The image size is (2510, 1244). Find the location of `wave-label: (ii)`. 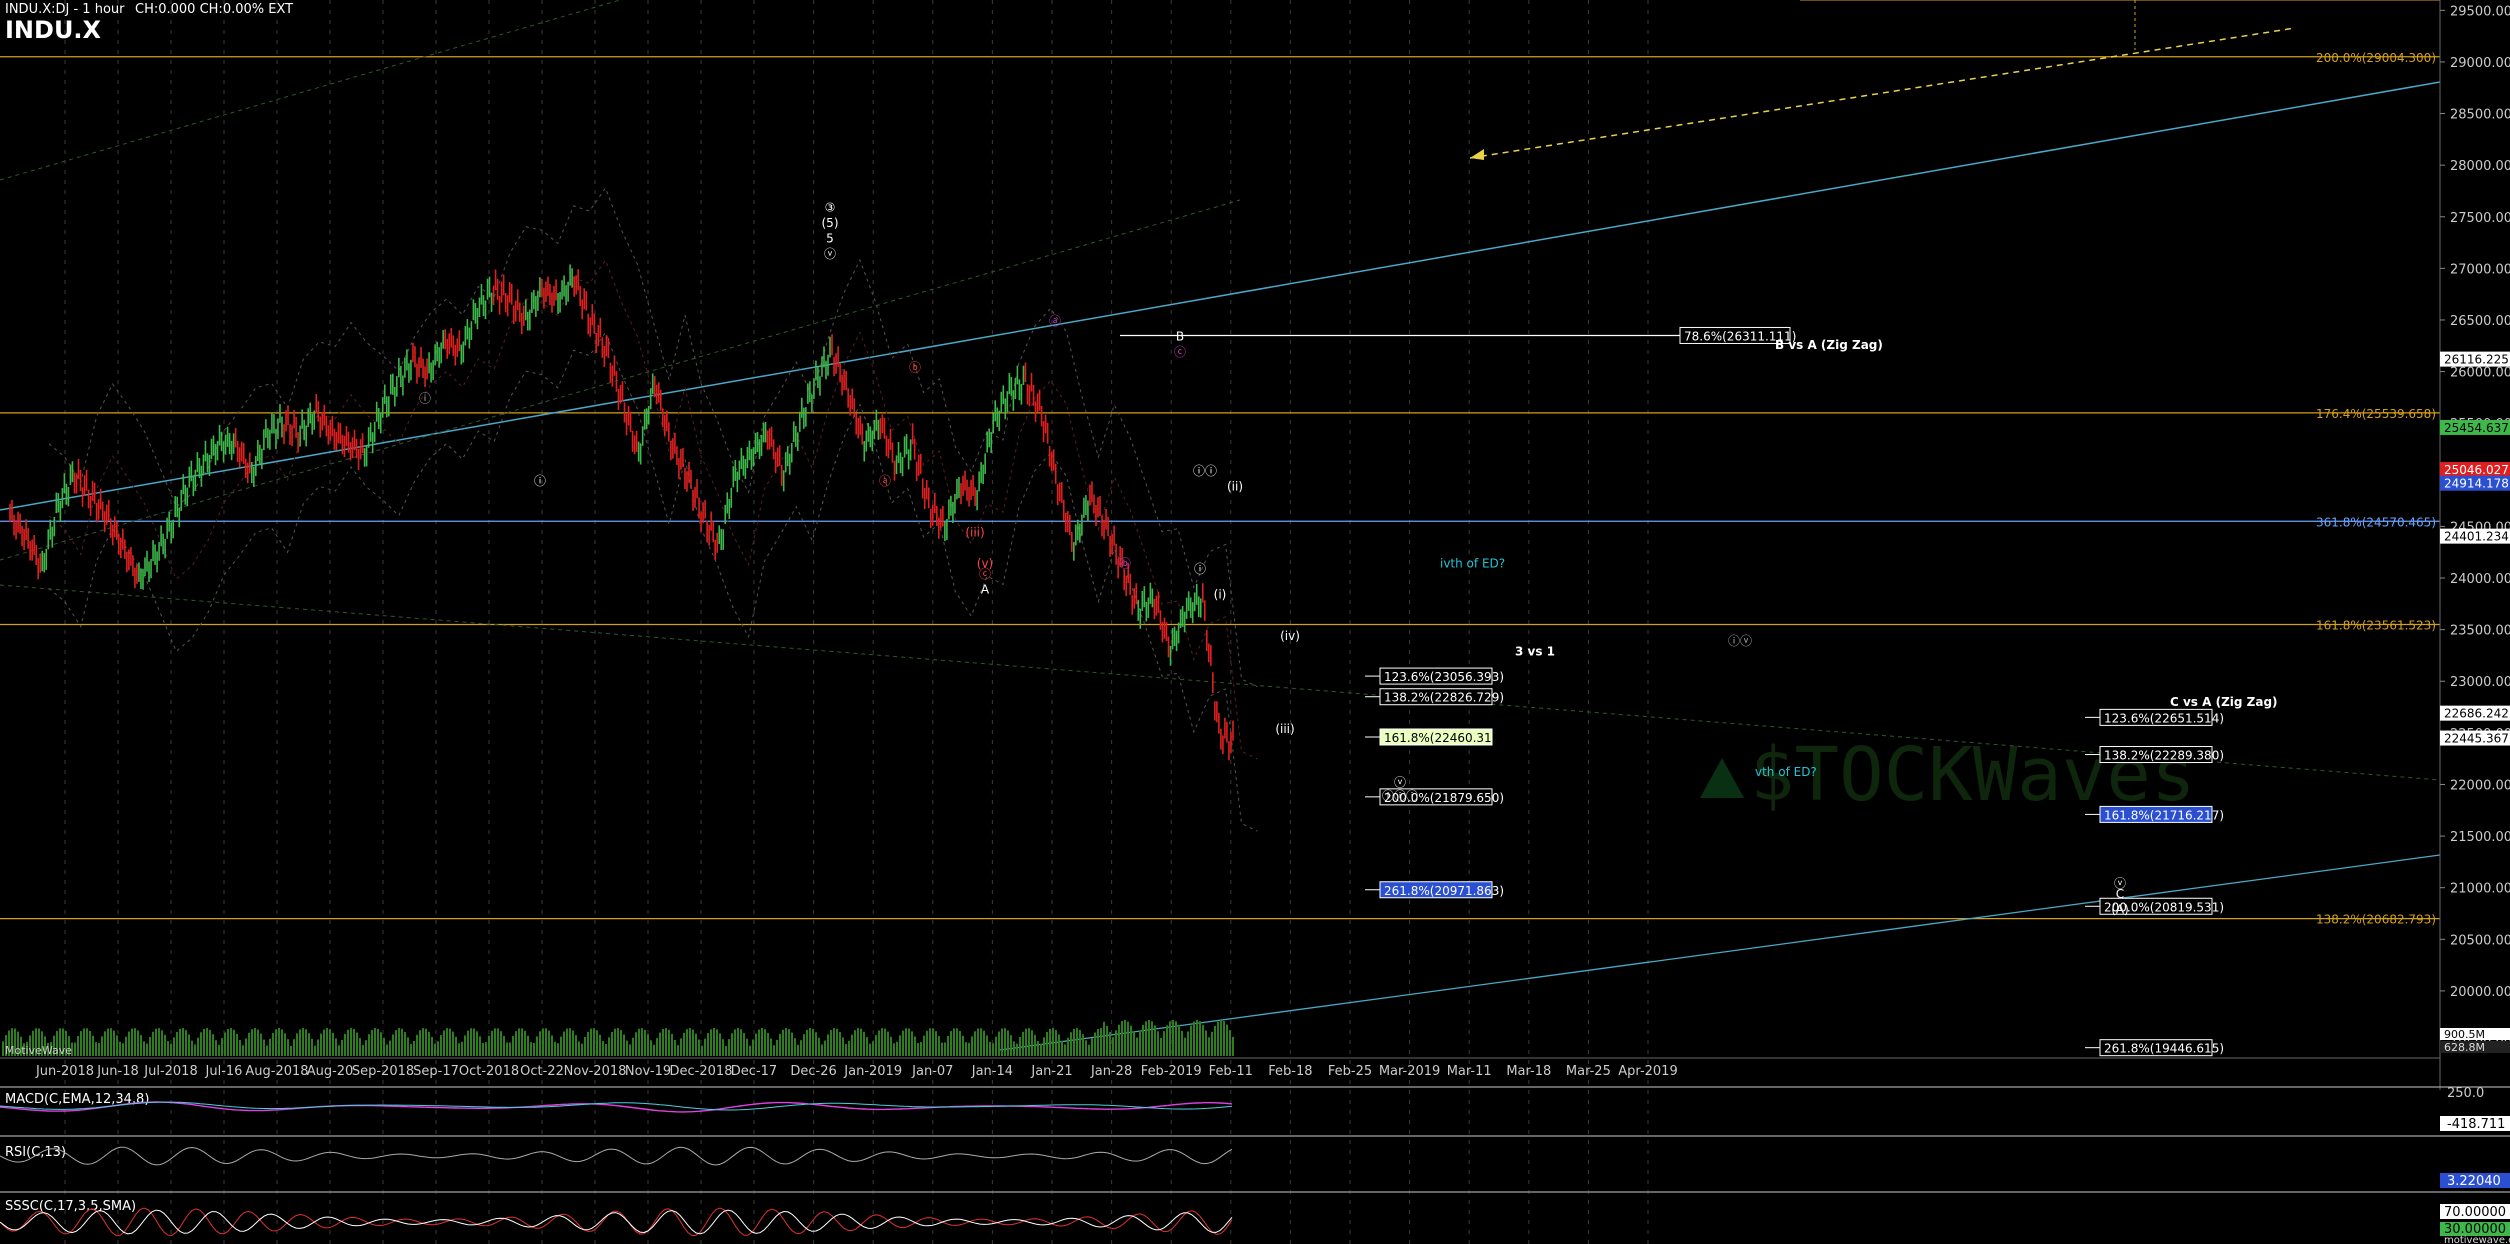

wave-label: (ii) is located at coordinates (1235, 486).